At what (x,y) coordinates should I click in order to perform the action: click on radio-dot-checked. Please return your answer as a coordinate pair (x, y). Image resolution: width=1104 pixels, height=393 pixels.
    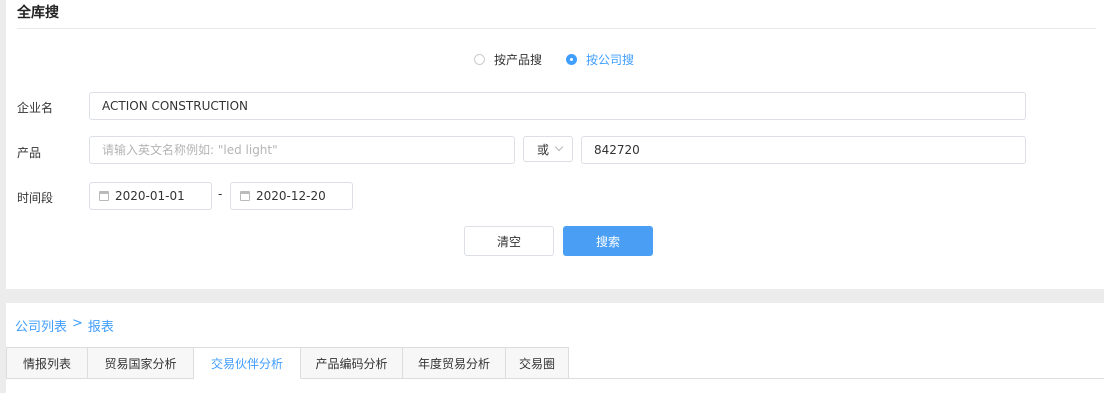
    Looking at the image, I should click on (572, 59).